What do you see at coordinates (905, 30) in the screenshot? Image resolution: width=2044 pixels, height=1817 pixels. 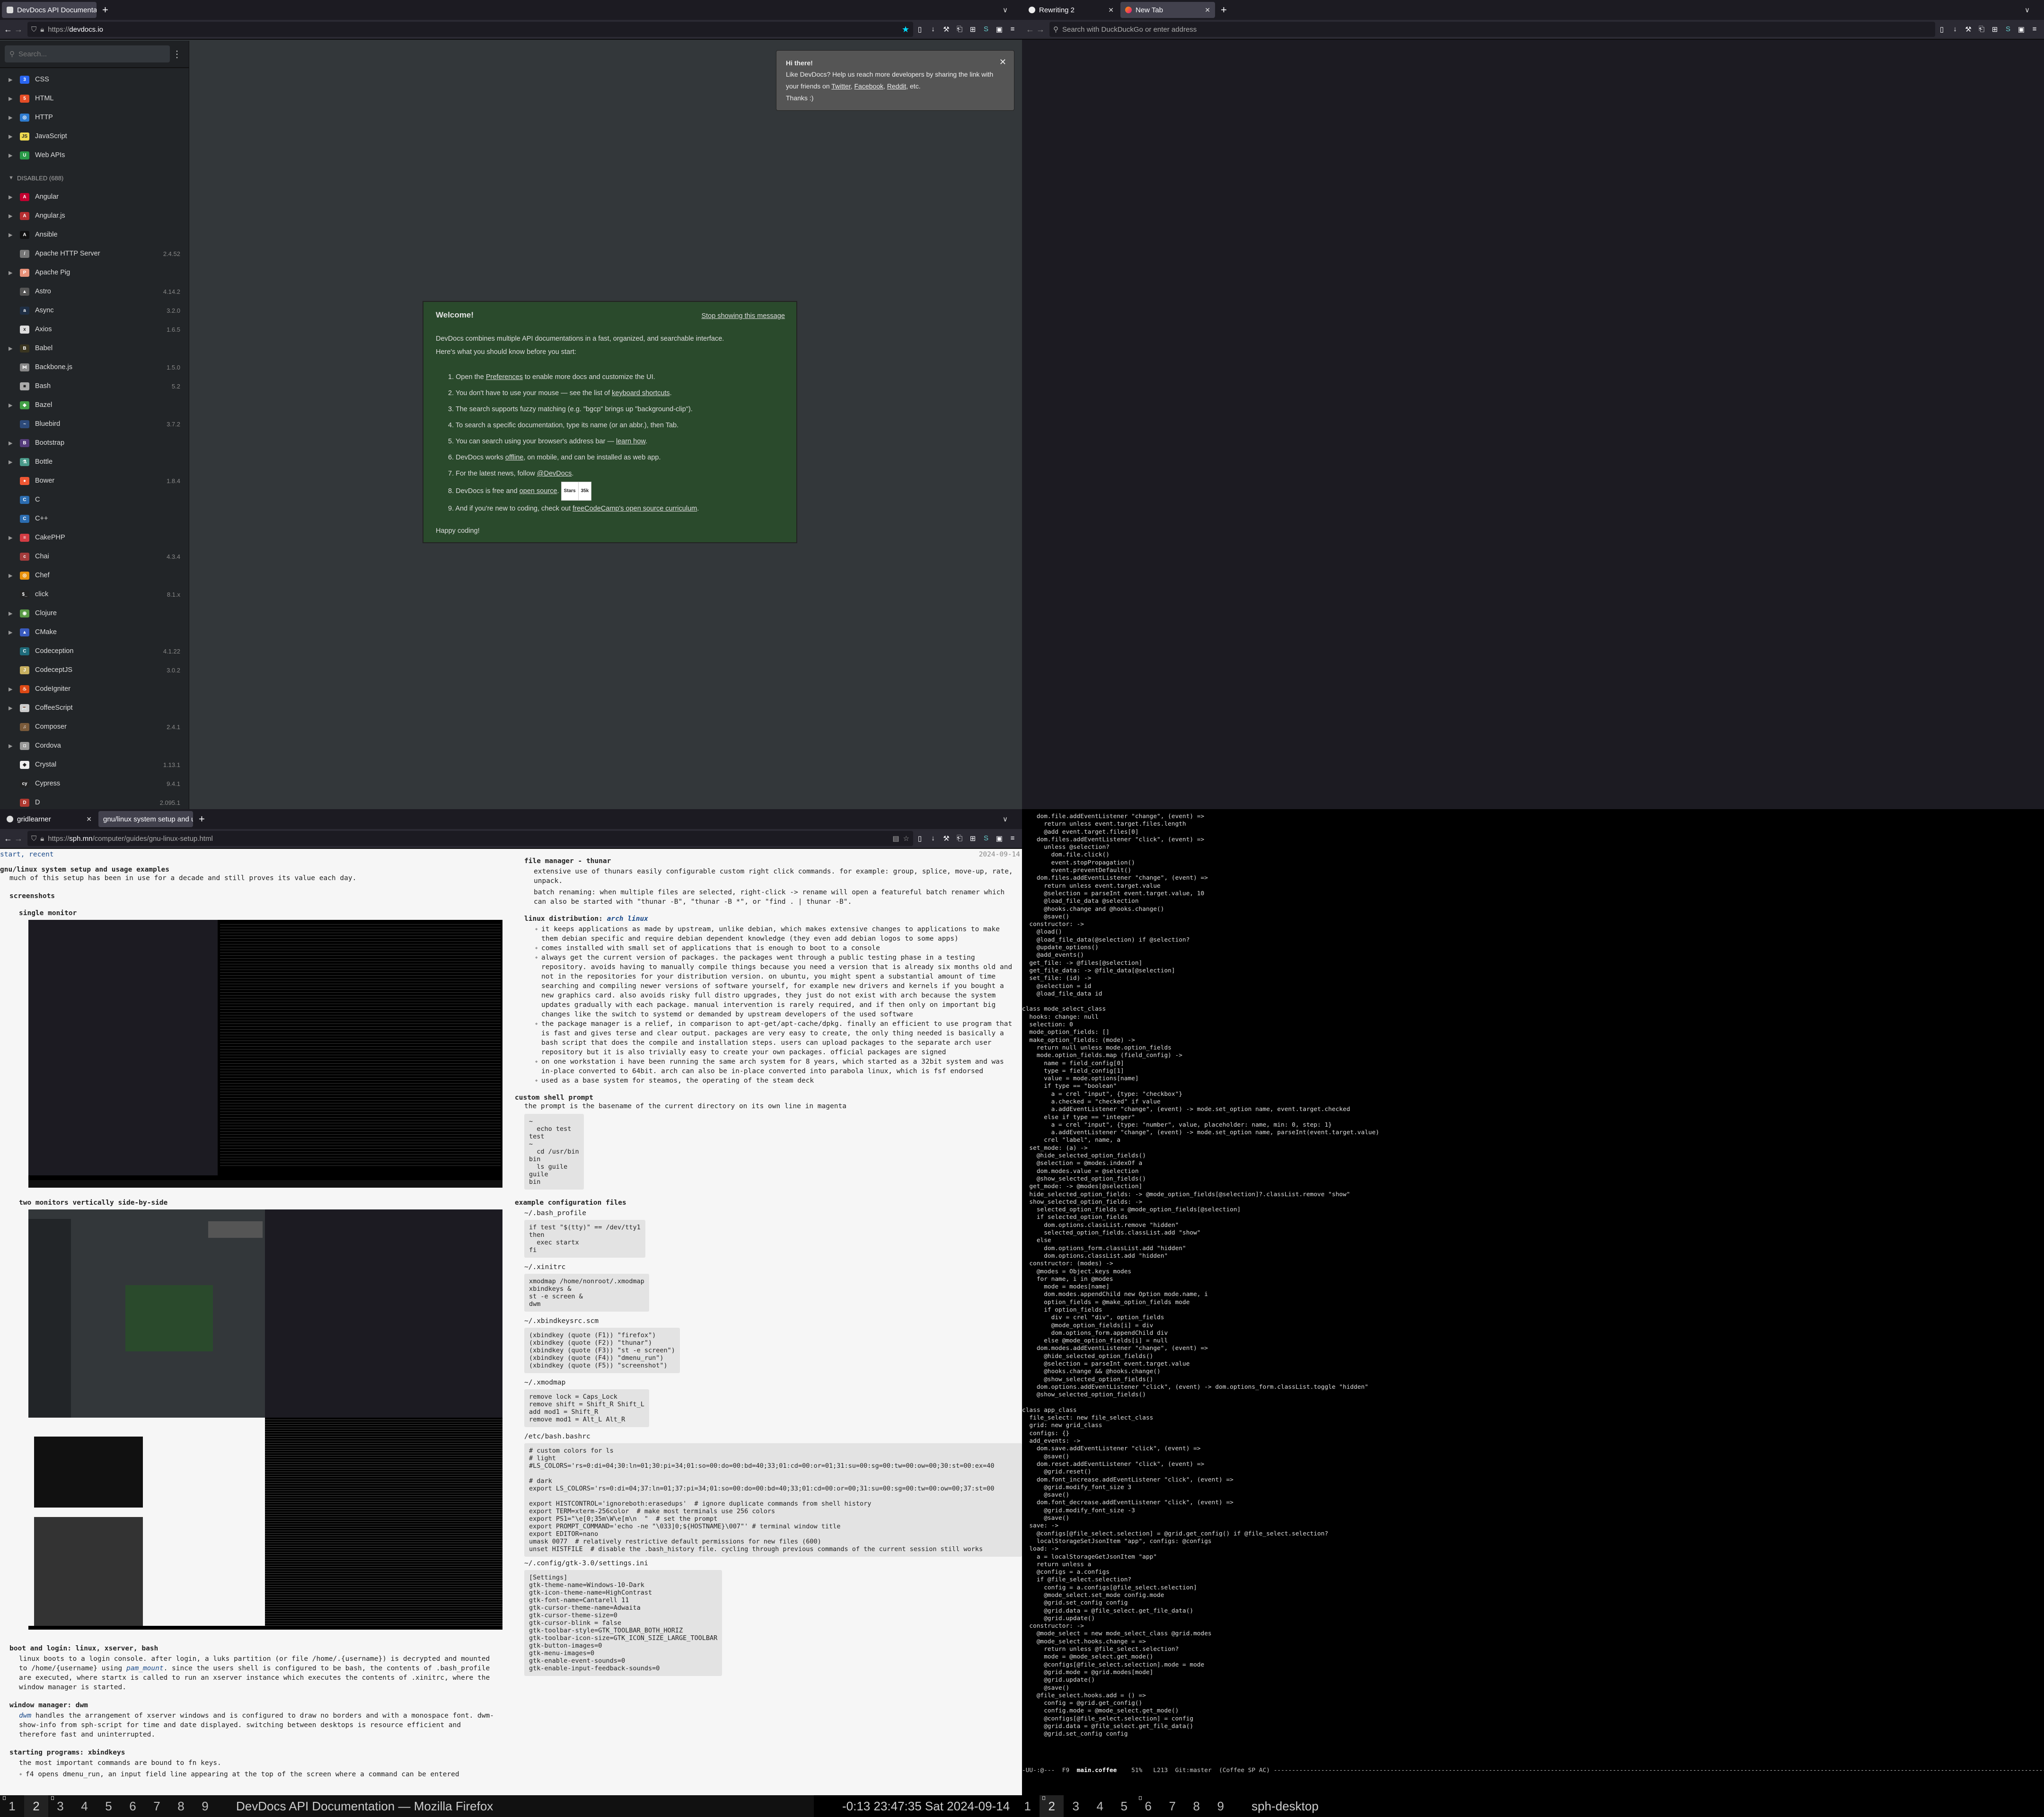 I see `bookmark-star-icon: ★` at bounding box center [905, 30].